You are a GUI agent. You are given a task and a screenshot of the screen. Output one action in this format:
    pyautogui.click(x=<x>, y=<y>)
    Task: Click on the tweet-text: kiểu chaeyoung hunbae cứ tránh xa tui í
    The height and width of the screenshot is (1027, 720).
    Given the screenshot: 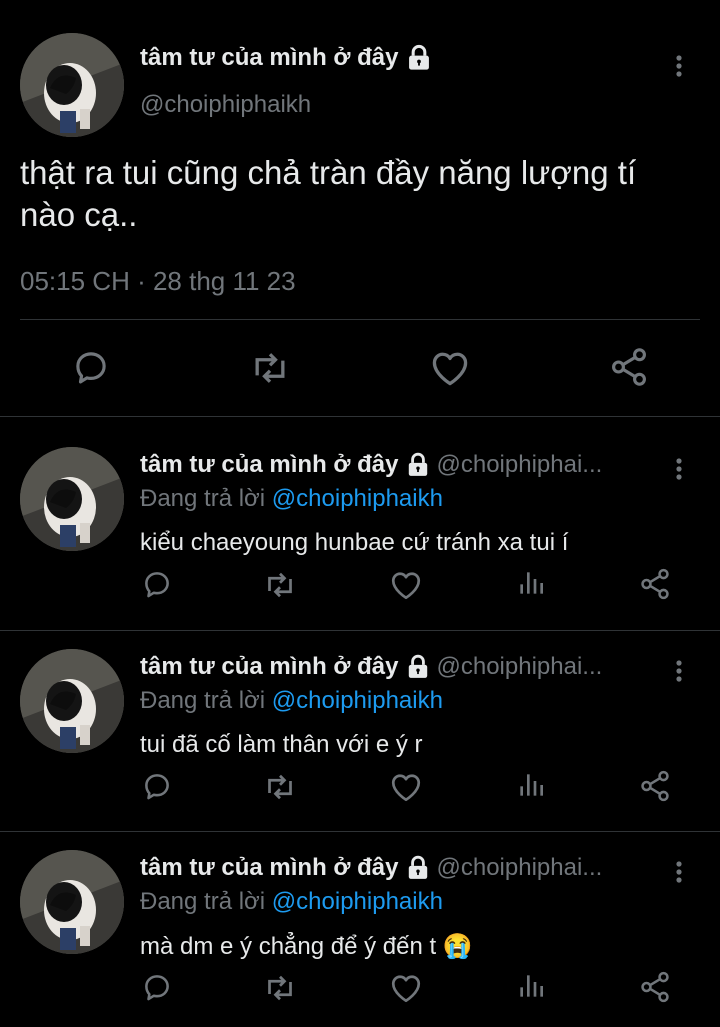 What is the action you would take?
    pyautogui.click(x=354, y=542)
    